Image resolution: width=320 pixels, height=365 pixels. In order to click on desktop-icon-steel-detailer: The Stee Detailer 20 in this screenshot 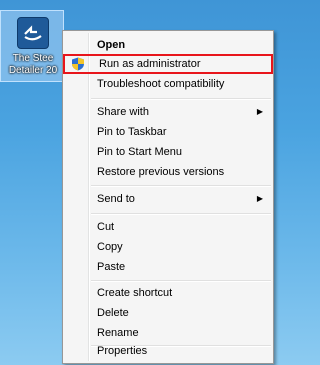, I will do `click(32, 46)`.